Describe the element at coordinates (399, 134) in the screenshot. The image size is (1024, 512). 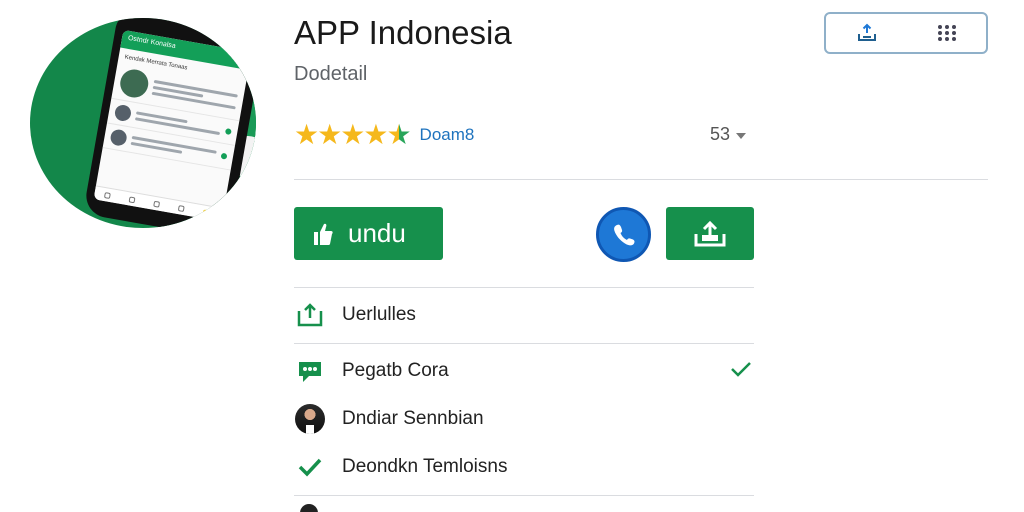
I see `half-star-icon: ★` at that location.